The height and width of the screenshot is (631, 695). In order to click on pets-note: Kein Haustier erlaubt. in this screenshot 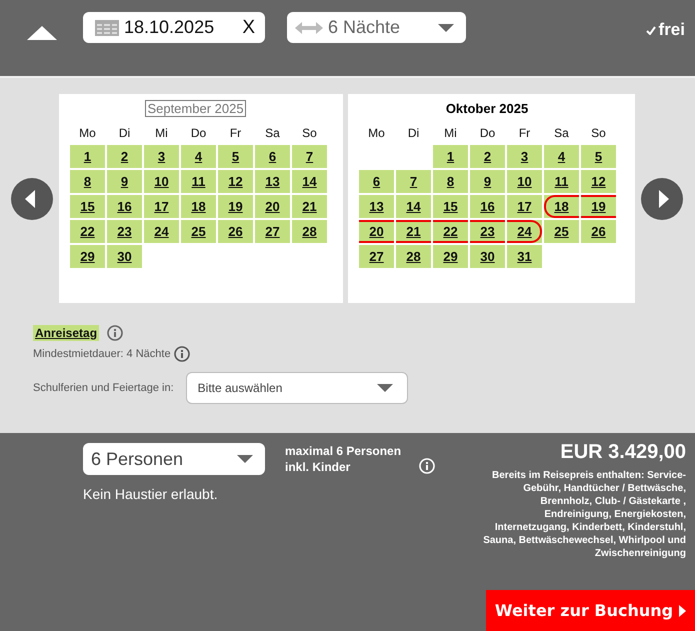, I will do `click(151, 494)`.